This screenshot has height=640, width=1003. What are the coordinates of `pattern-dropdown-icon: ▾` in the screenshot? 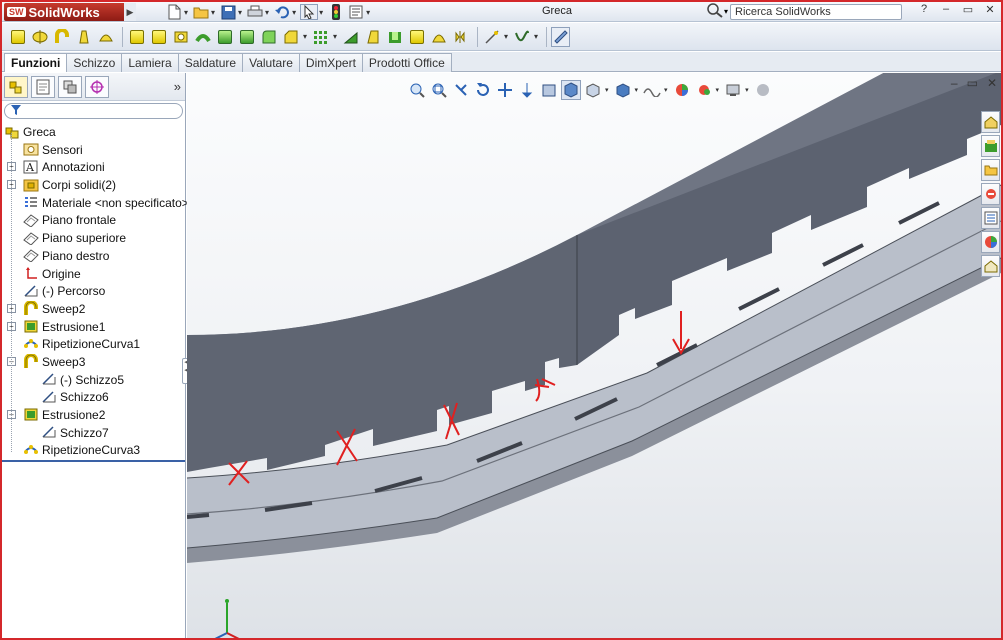 It's located at (335, 36).